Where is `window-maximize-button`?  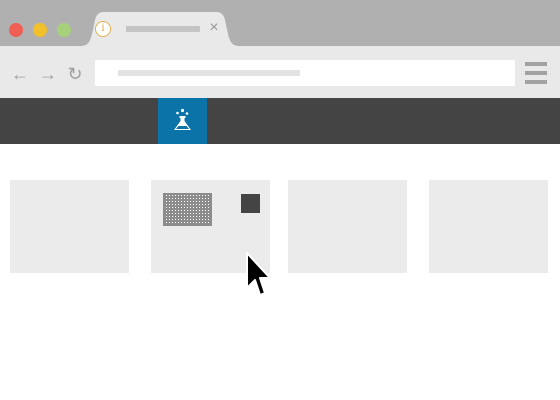
window-maximize-button is located at coordinates (64, 30).